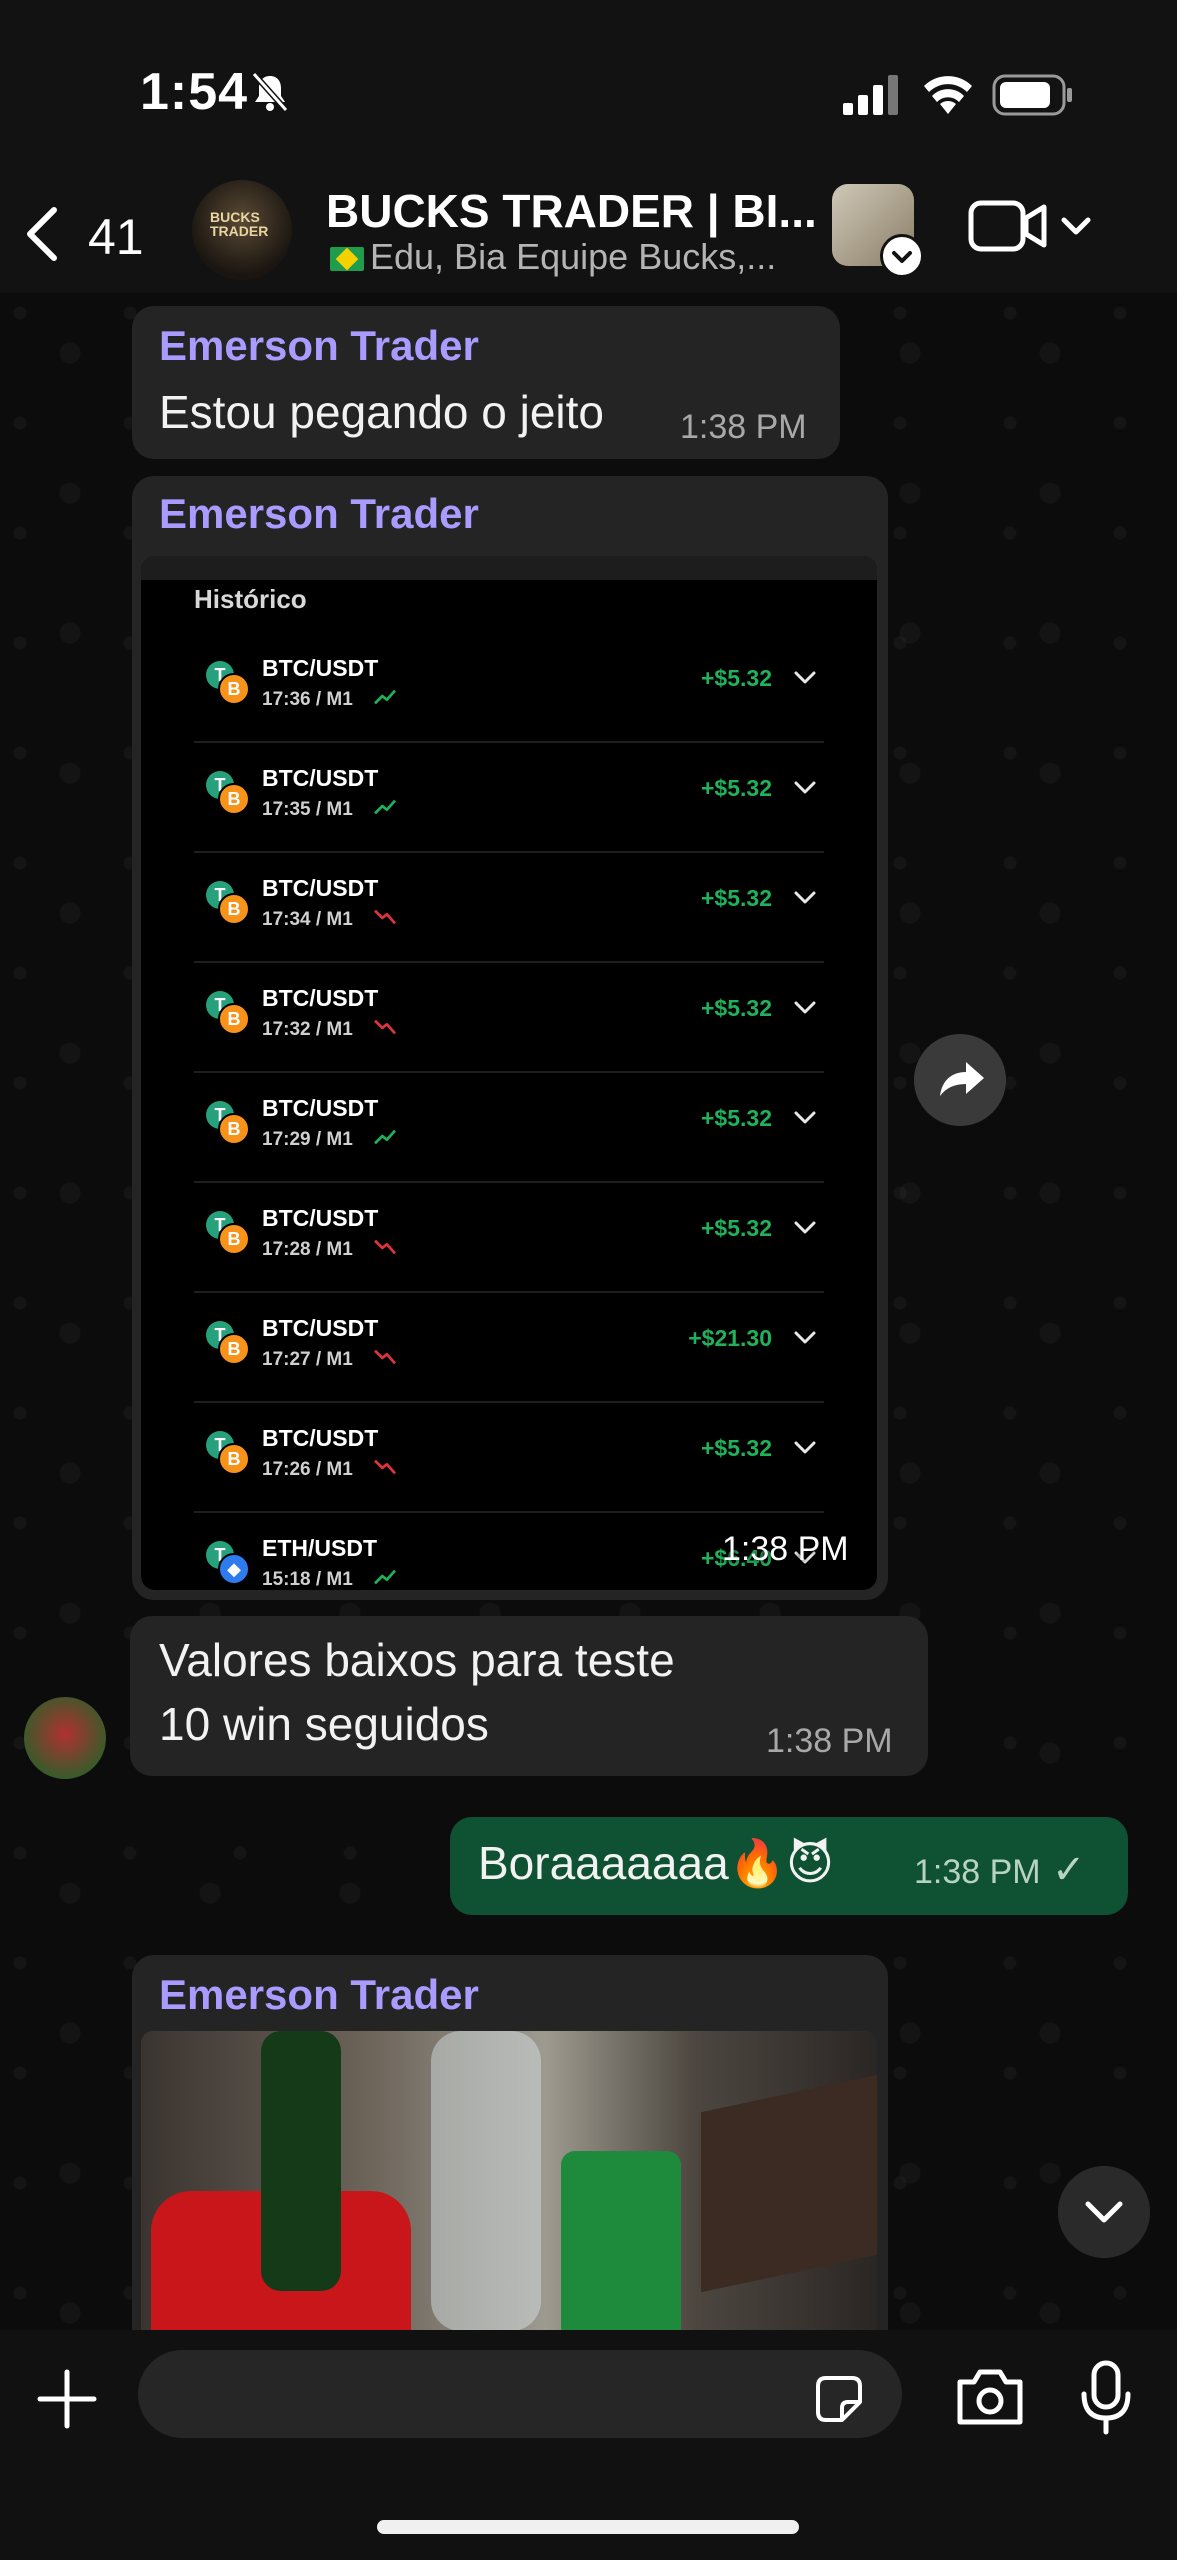 This screenshot has height=2560, width=1177. Describe the element at coordinates (307, 699) in the screenshot. I see `trade-meta: 17:36 / M1` at that location.